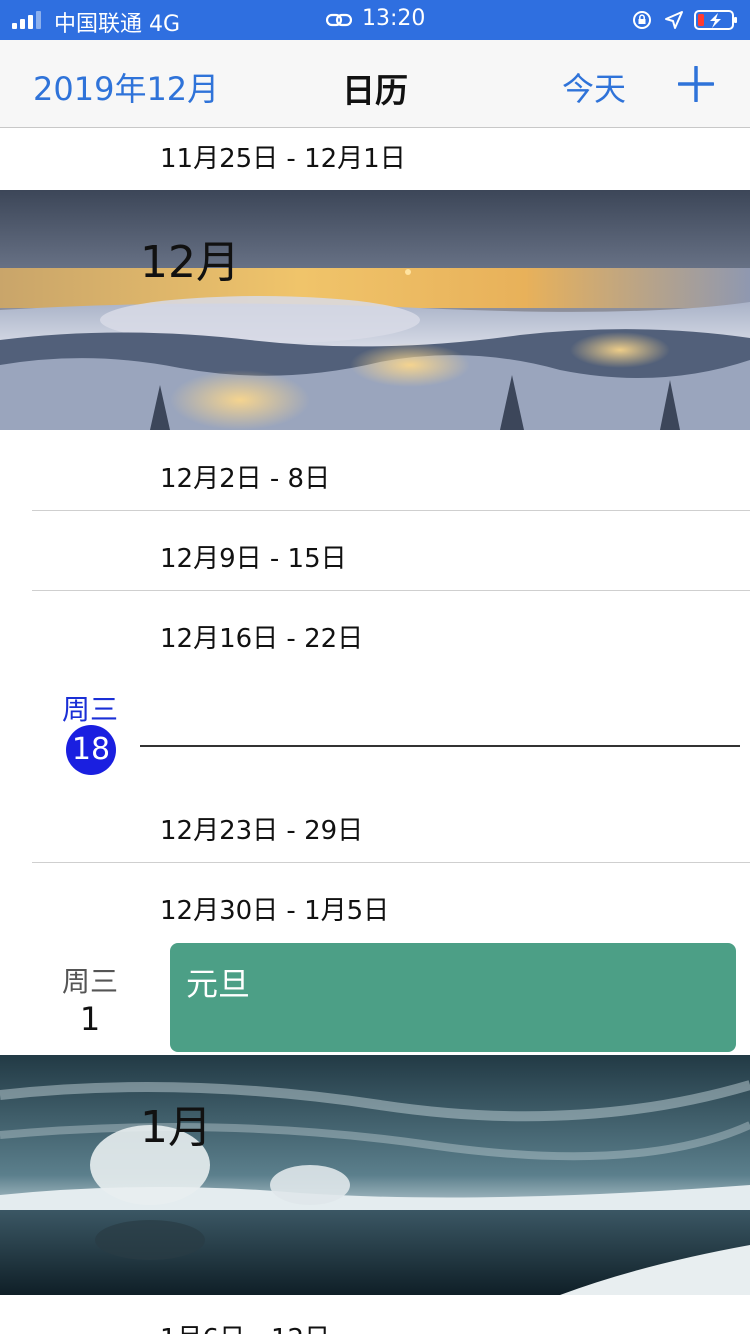 Image resolution: width=750 pixels, height=1334 pixels. Describe the element at coordinates (339, 20) in the screenshot. I see `link-icon` at that location.